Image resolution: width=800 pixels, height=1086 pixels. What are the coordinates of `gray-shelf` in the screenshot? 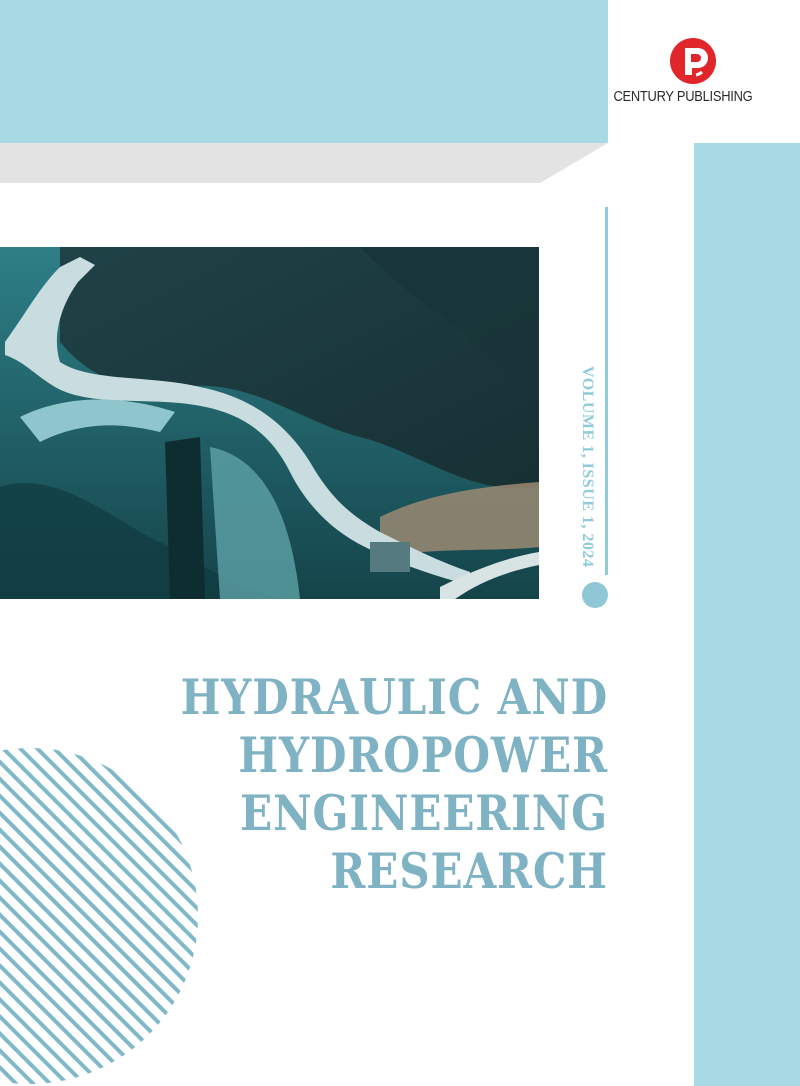 It's located at (304, 163).